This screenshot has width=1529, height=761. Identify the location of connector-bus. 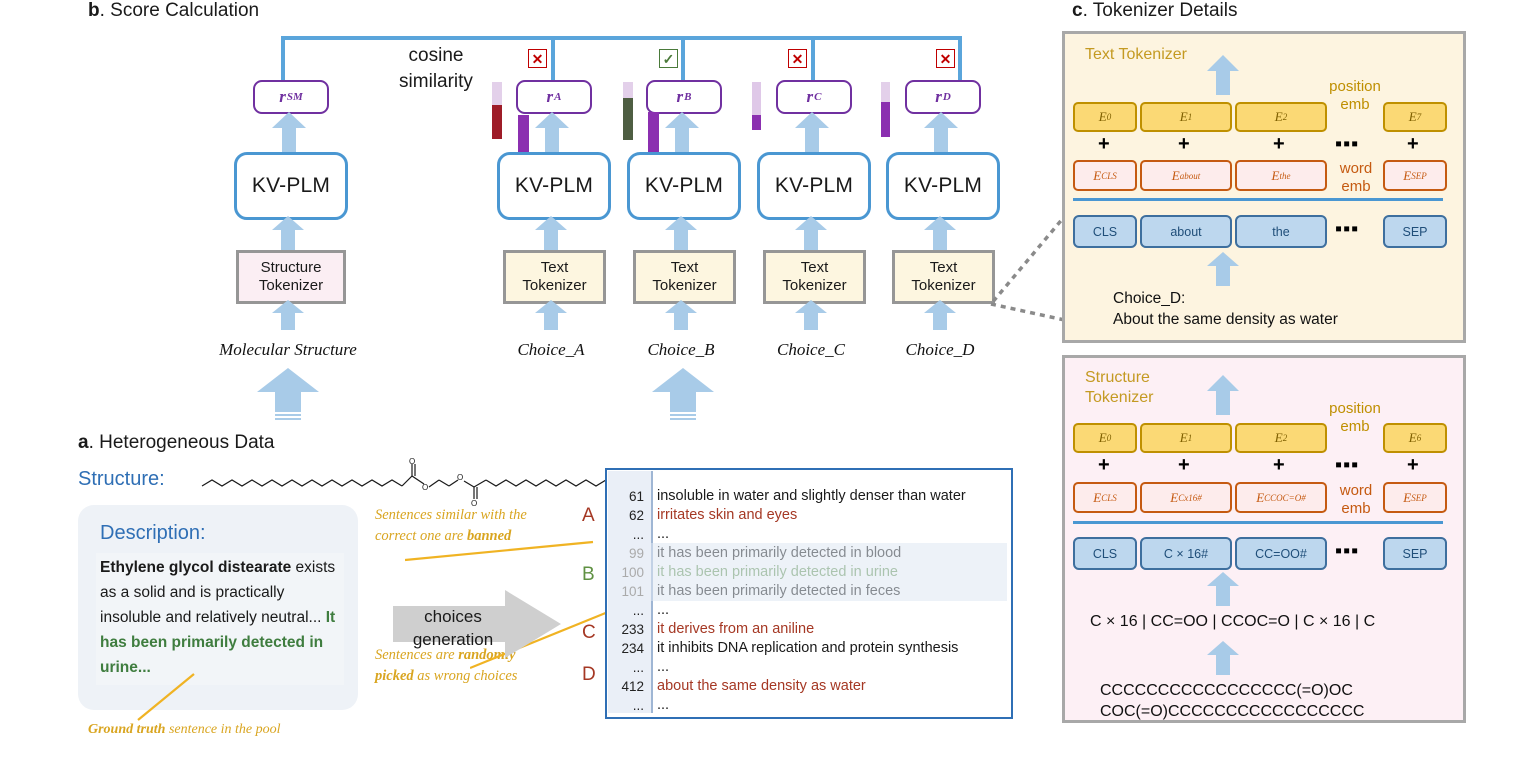
(621, 38).